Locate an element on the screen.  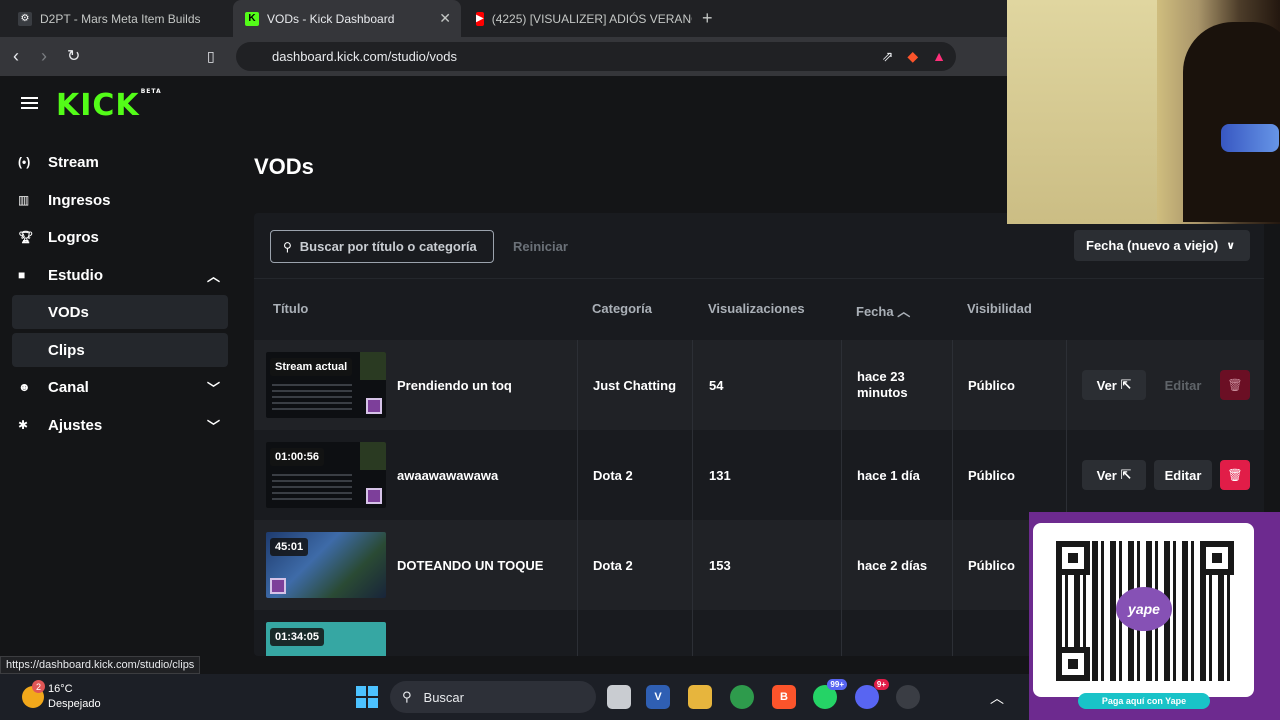
vod-title: DOTEANDO UN TOQUE is located at coordinates (470, 565).